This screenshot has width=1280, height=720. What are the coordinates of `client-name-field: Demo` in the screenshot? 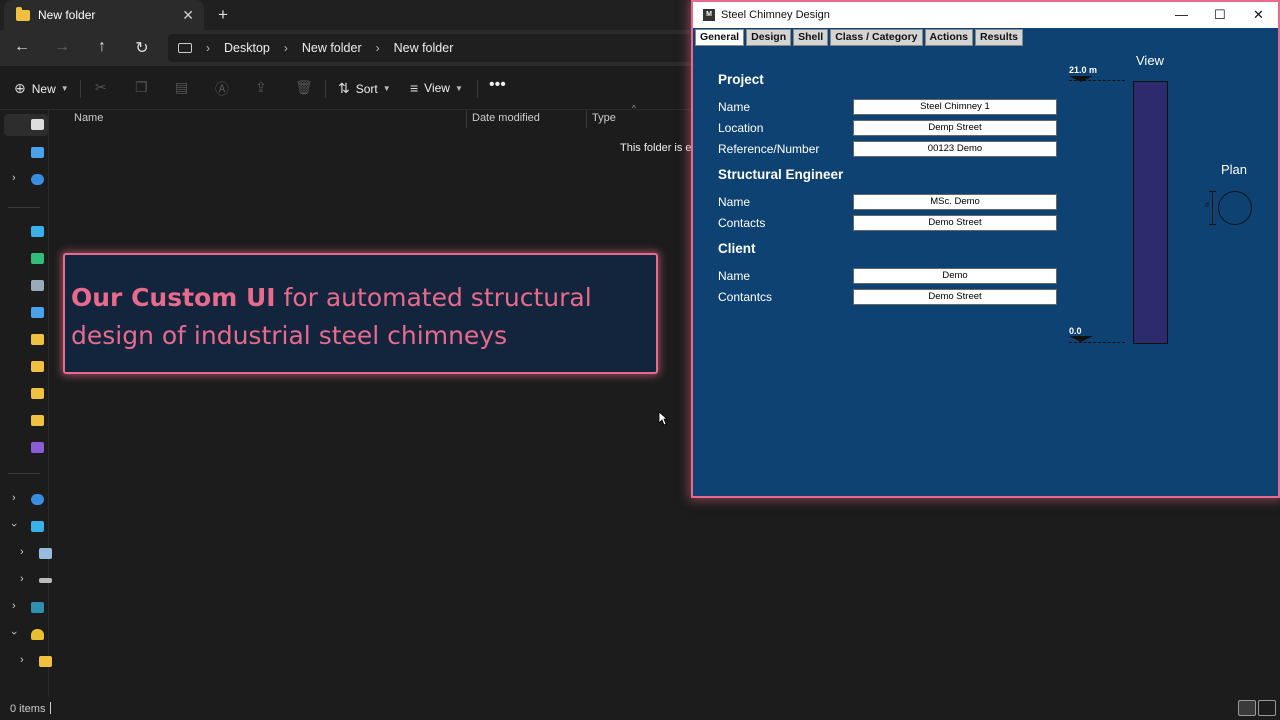 It's located at (955, 276).